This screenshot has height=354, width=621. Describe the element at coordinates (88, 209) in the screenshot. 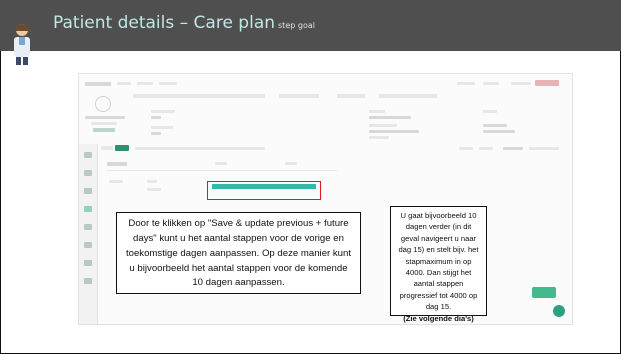

I see `sidebar-icon-active` at that location.